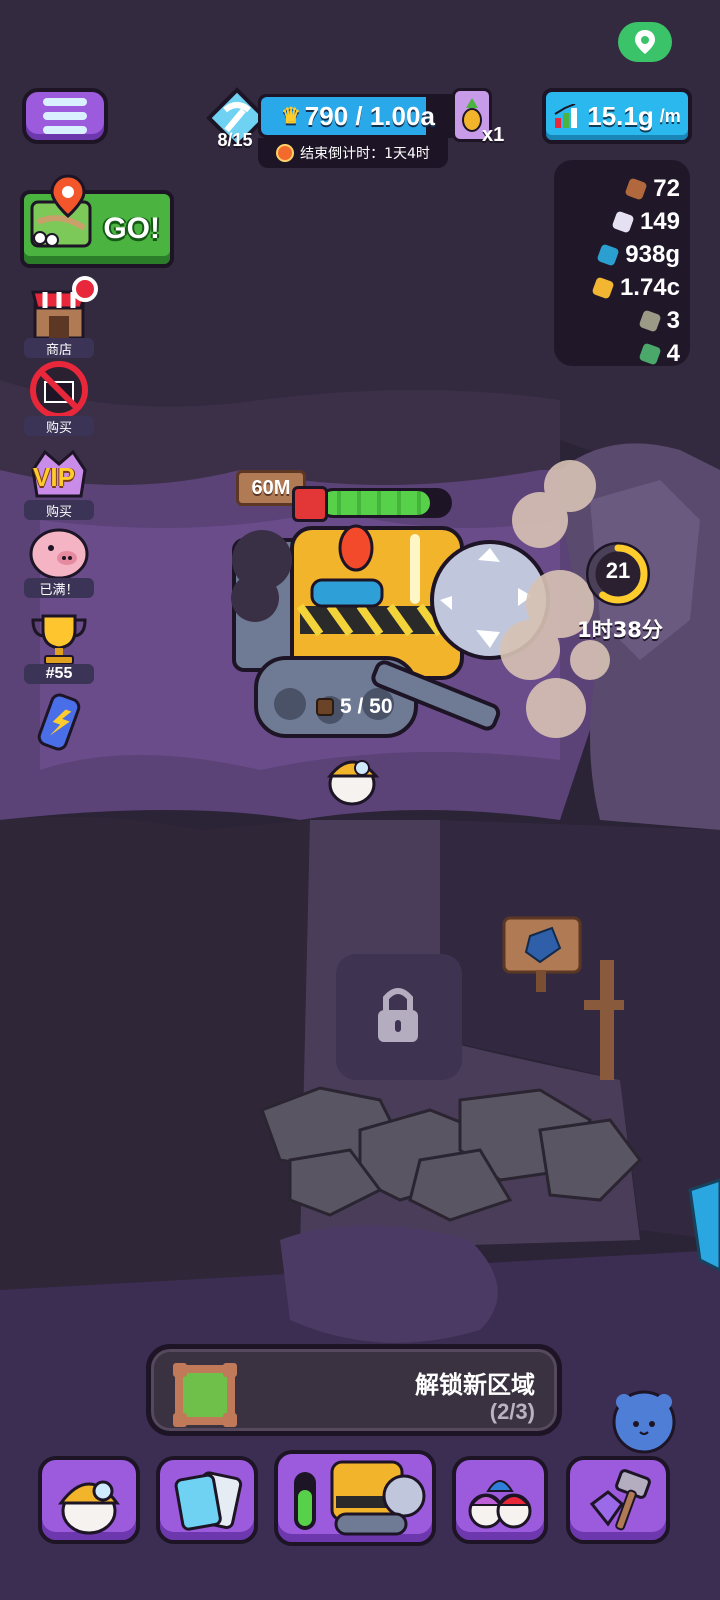 This screenshot has height=1600, width=720. I want to click on resource-value: 3, so click(673, 320).